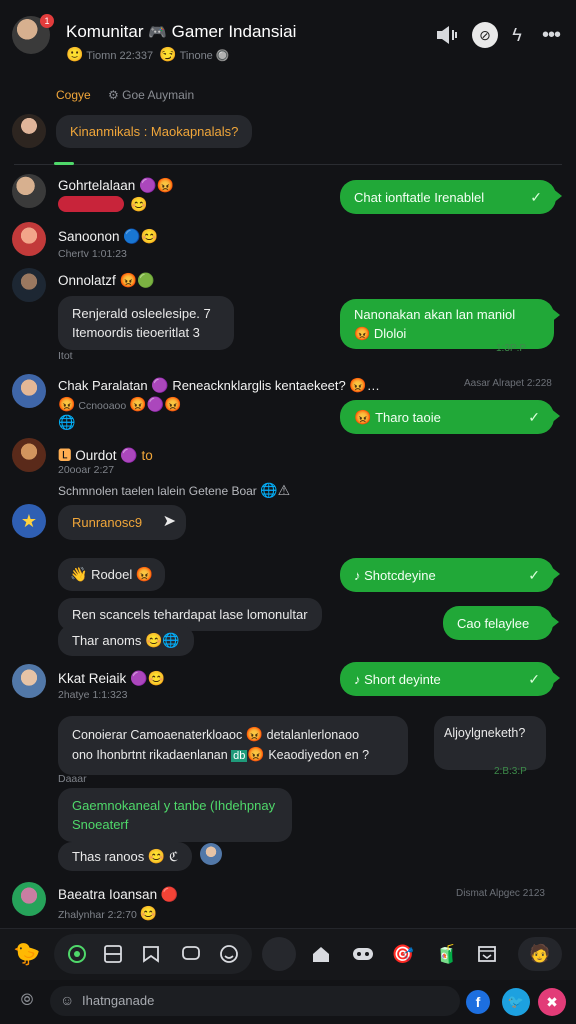 The width and height of the screenshot is (576, 1024). Describe the element at coordinates (181, 31) in the screenshot. I see `page-title: Komunitar 🎮 Gamer Indansiai` at that location.